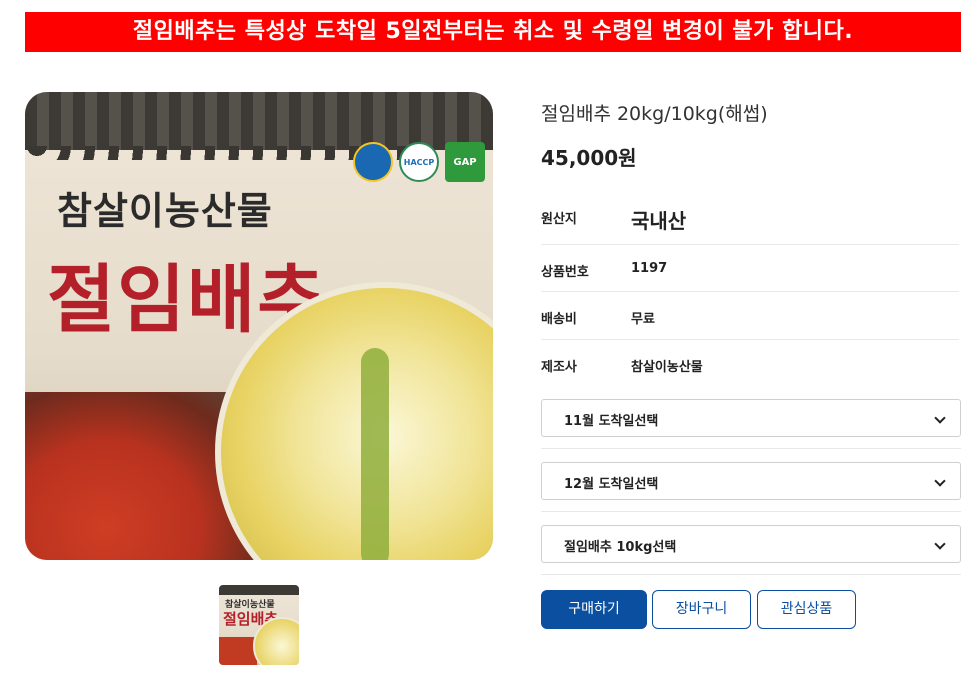  I want to click on product-name: 절임배추 20kg/10kg(해썹), so click(654, 114).